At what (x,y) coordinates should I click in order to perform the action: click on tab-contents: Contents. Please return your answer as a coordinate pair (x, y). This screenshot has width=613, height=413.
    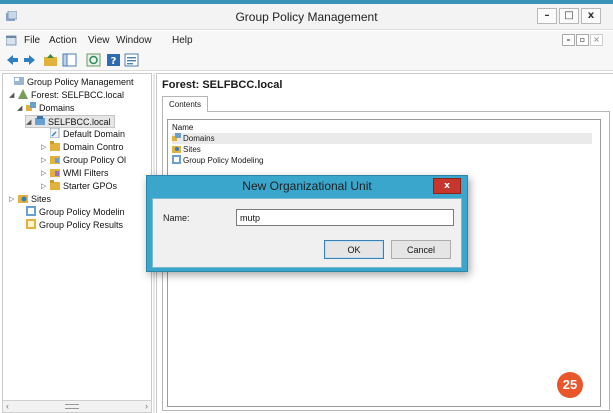
    Looking at the image, I should click on (185, 104).